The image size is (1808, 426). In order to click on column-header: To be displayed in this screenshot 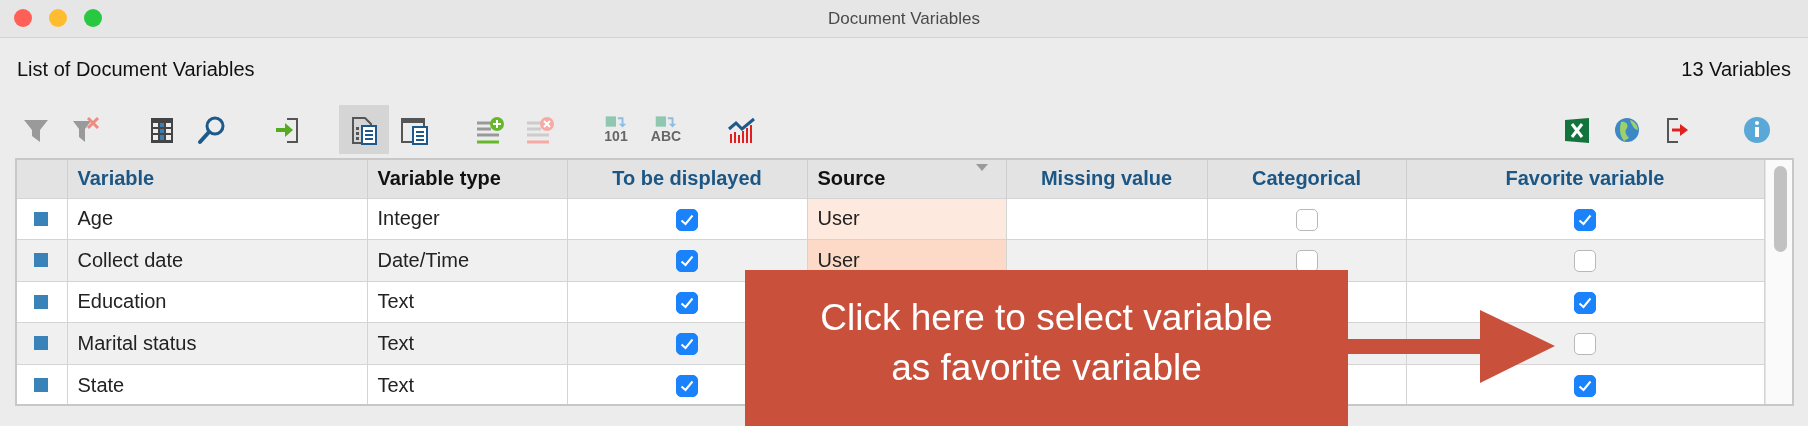, I will do `click(687, 178)`.